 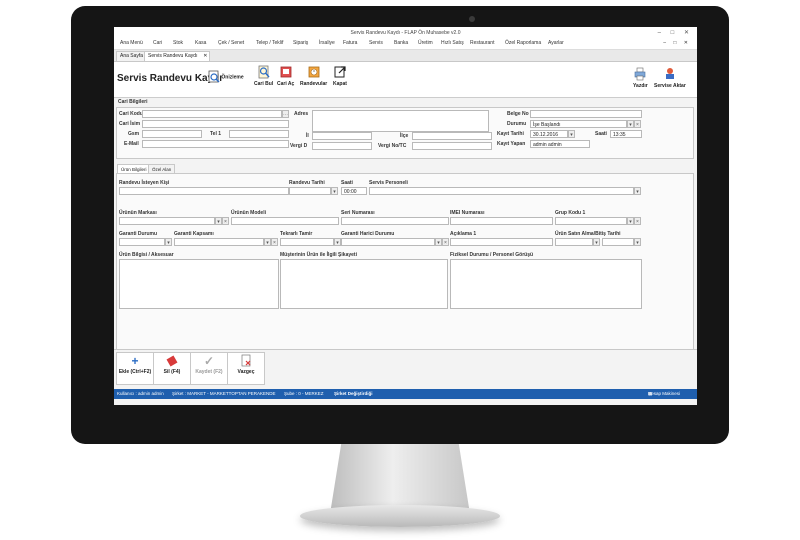 I want to click on plus-icon: +, so click(x=135, y=361).